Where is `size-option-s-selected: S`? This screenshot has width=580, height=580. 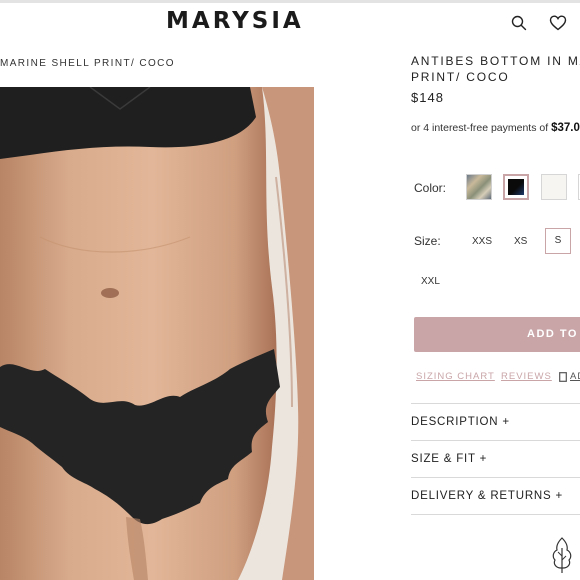 size-option-s-selected: S is located at coordinates (558, 241).